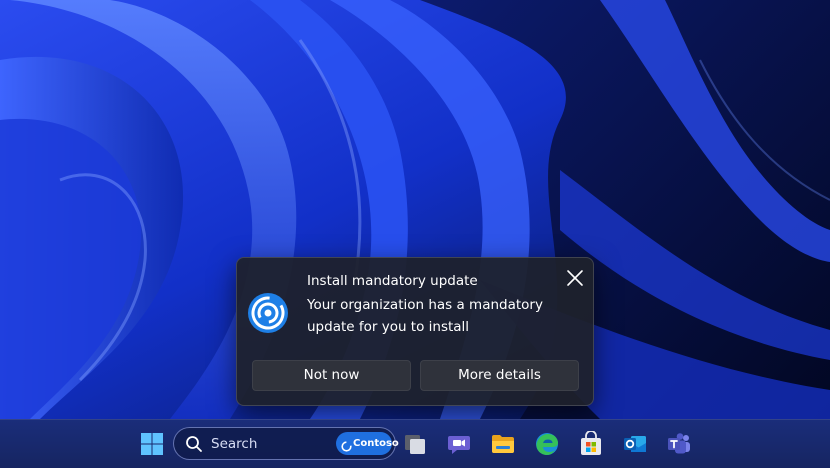  Describe the element at coordinates (152, 444) in the screenshot. I see `windows-start-icon` at that location.